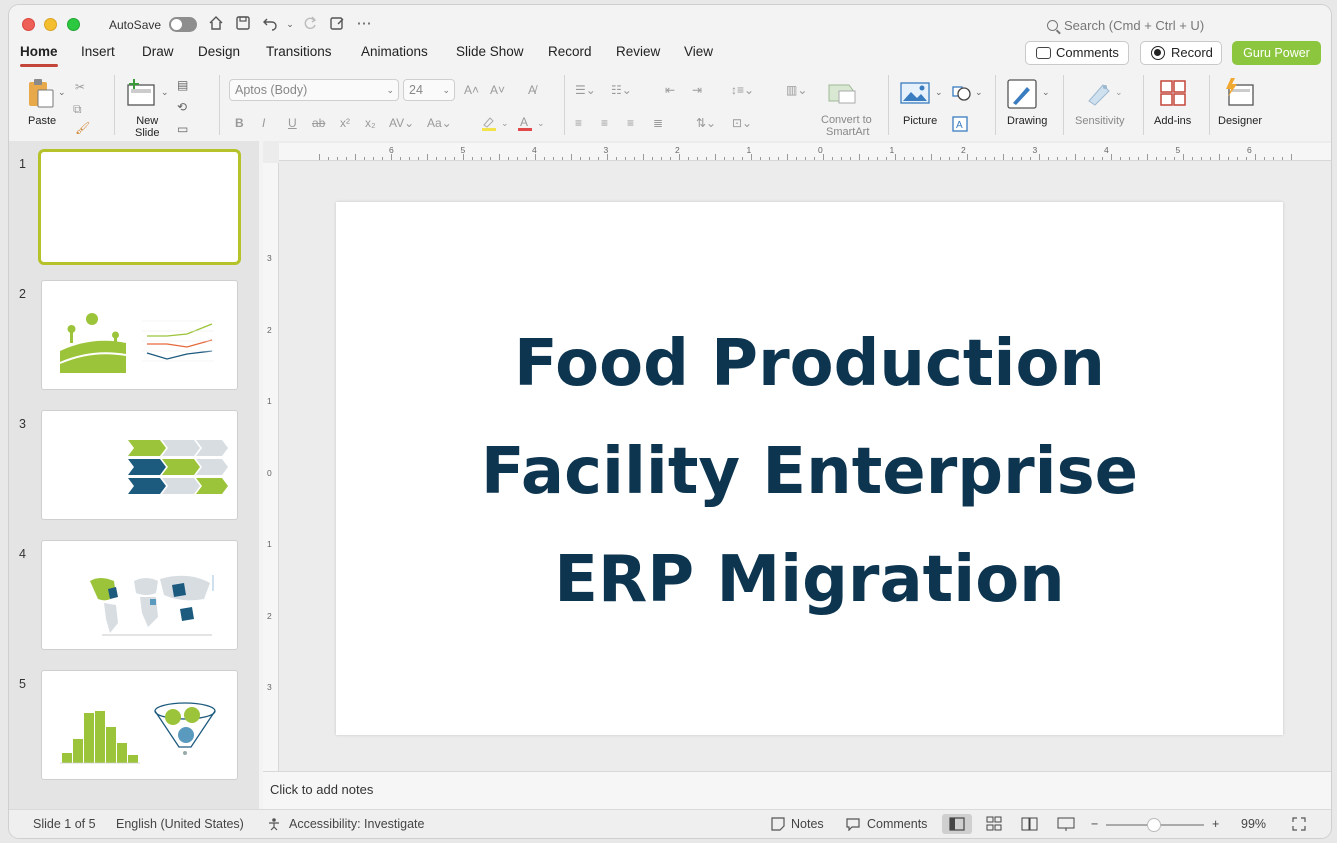 The width and height of the screenshot is (1337, 843). Describe the element at coordinates (394, 51) in the screenshot. I see `tab-animations: Animations` at that location.